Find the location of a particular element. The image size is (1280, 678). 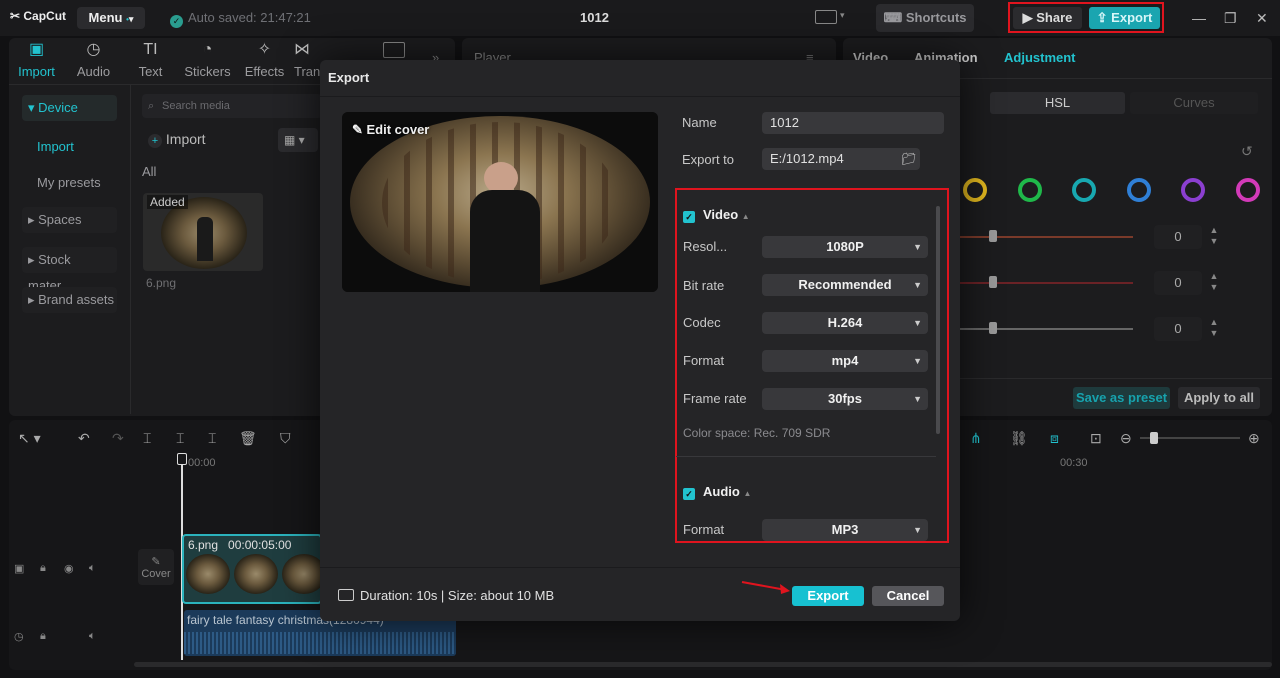

redo-icon: ↷ is located at coordinates (118, 438).